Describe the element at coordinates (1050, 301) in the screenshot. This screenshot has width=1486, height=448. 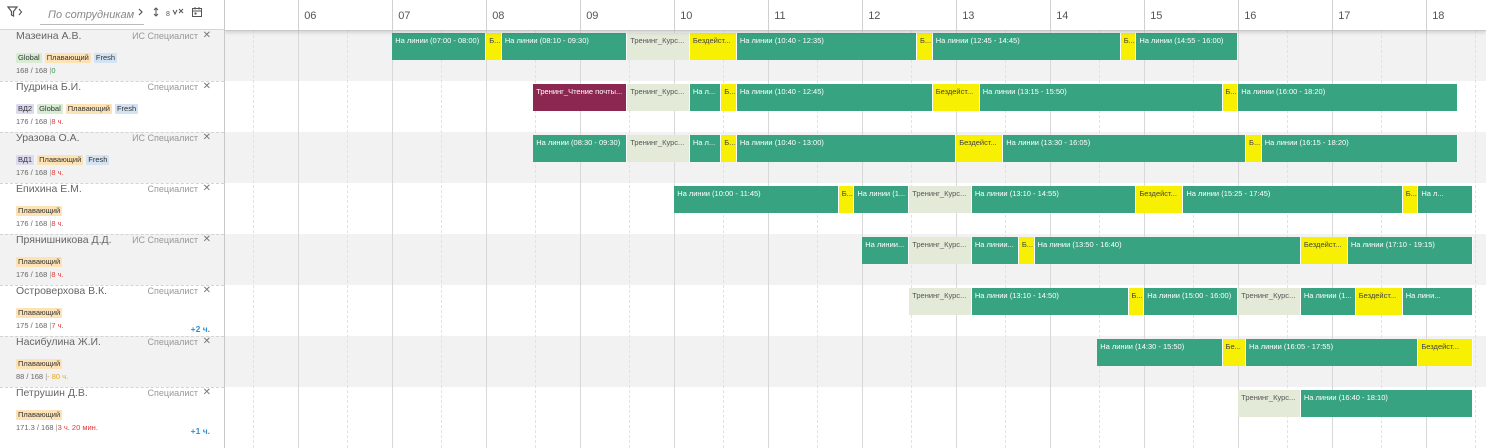
I see `shift-segment-line: На линии (13:10 - 14:50)` at that location.